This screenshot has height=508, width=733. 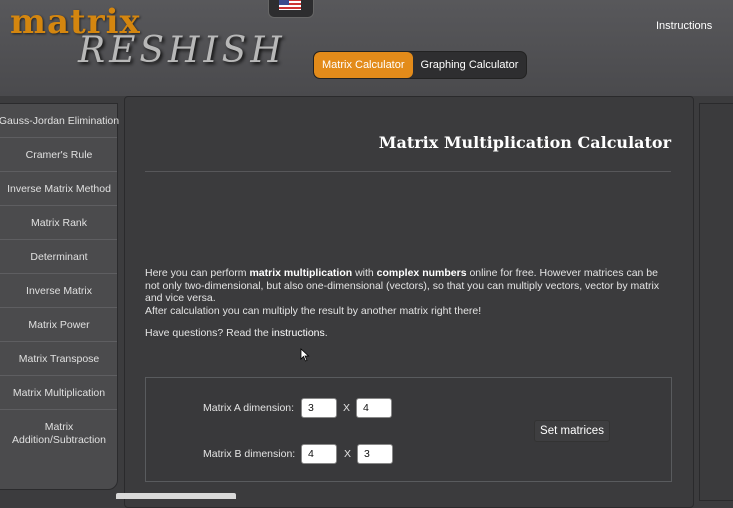 What do you see at coordinates (208, 333) in the screenshot?
I see `question-text: Have questions? Read the` at bounding box center [208, 333].